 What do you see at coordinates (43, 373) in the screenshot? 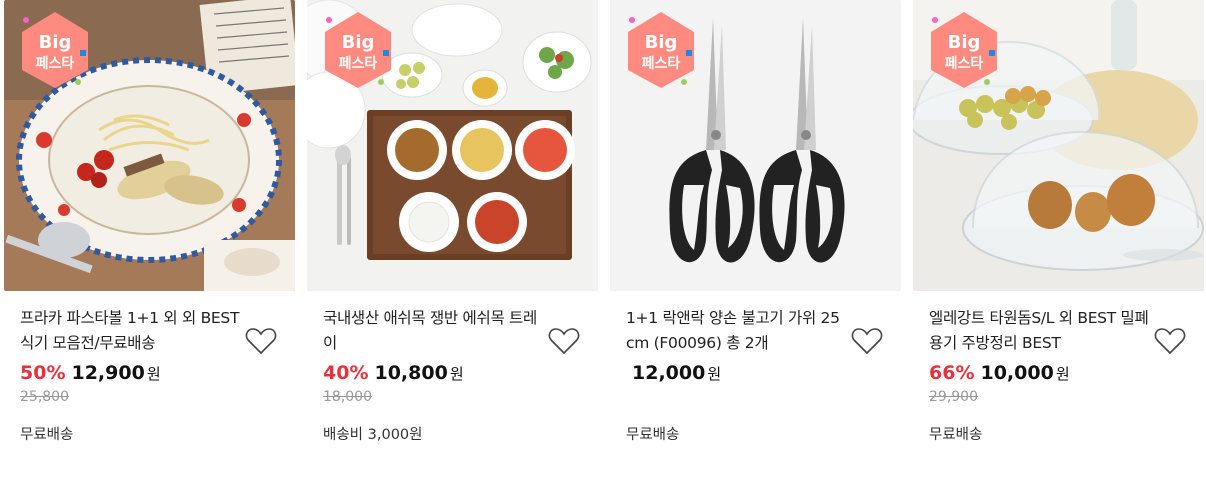
I see `discount-rate: 50%` at bounding box center [43, 373].